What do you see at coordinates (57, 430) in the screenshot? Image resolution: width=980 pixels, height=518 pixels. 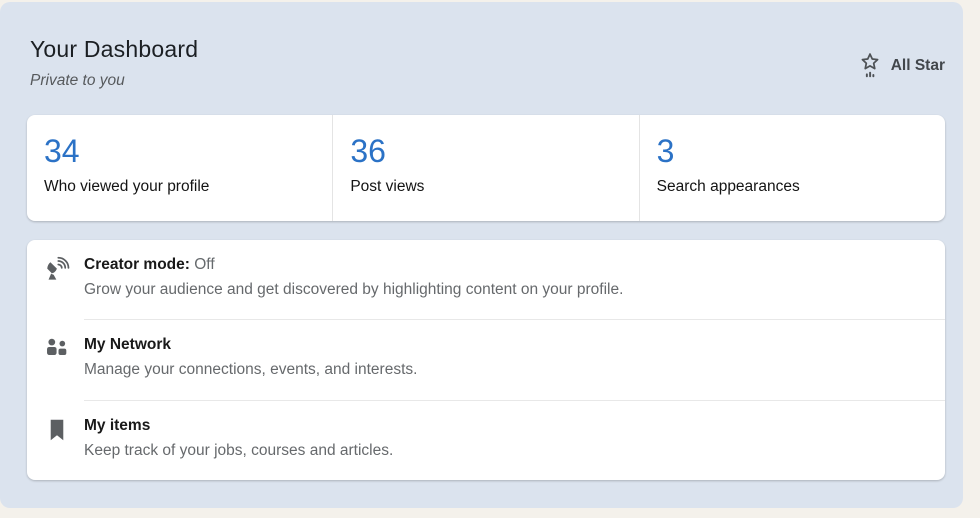 I see `bookmark-icon` at bounding box center [57, 430].